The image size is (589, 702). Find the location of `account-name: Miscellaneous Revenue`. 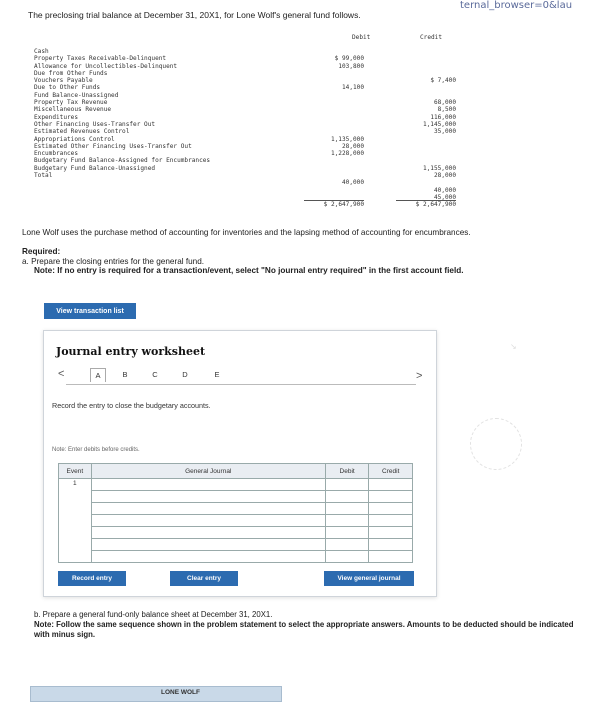

account-name: Miscellaneous Revenue is located at coordinates (73, 110).